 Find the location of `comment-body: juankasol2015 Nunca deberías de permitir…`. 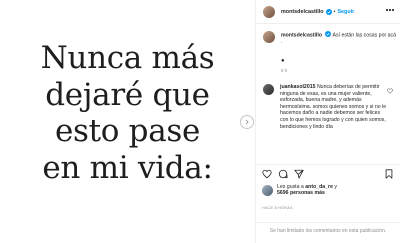

comment-body: juankasol2015 Nunca deberías de permitir… is located at coordinates (334, 107).